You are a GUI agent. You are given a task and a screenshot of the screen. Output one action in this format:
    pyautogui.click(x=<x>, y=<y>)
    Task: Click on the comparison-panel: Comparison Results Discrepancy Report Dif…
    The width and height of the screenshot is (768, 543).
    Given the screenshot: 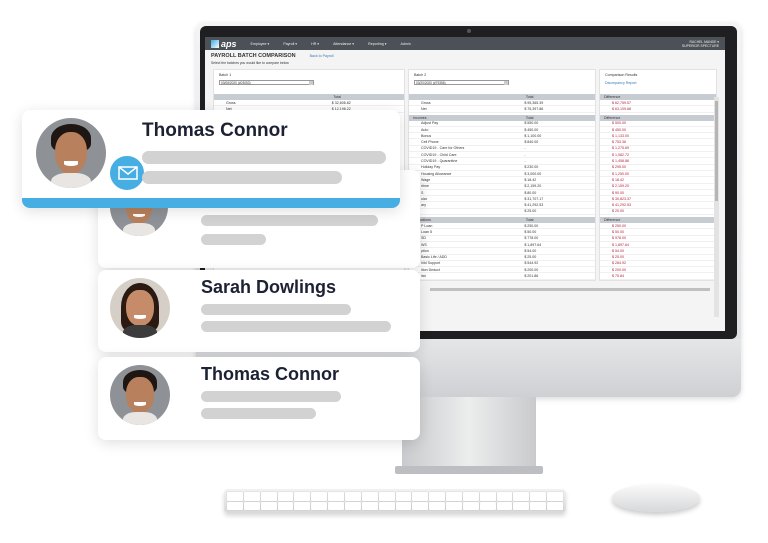 What is the action you would take?
    pyautogui.click(x=658, y=175)
    